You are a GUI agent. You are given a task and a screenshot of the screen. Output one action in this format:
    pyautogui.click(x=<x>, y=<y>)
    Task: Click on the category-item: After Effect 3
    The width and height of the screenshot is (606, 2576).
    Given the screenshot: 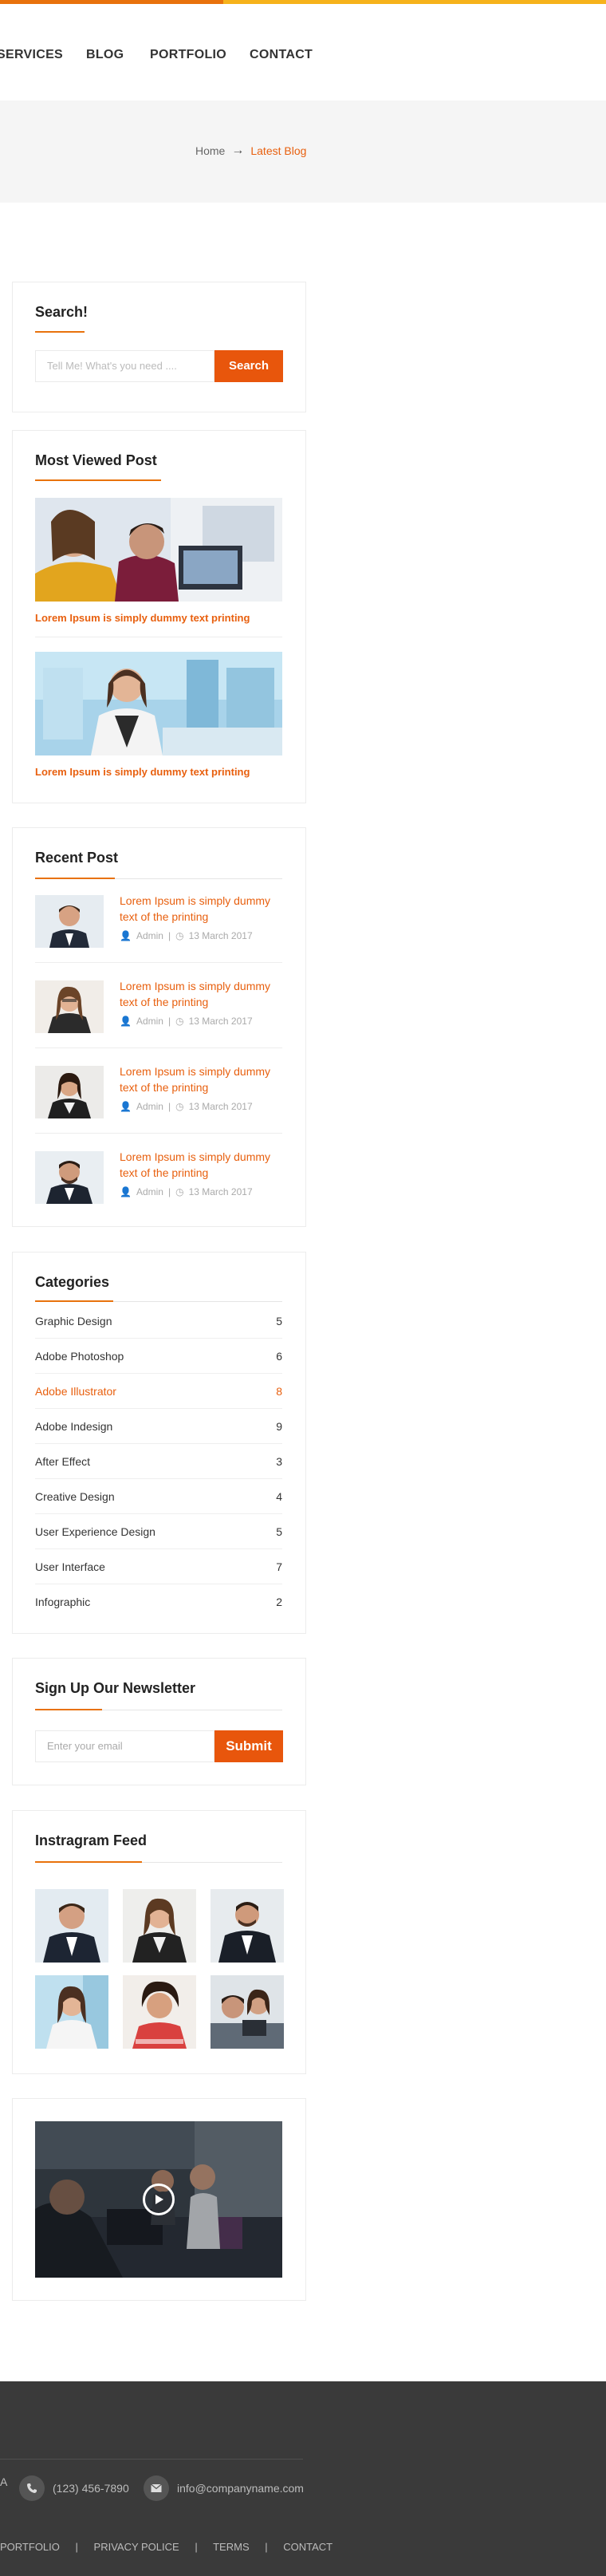 What is the action you would take?
    pyautogui.click(x=158, y=1462)
    